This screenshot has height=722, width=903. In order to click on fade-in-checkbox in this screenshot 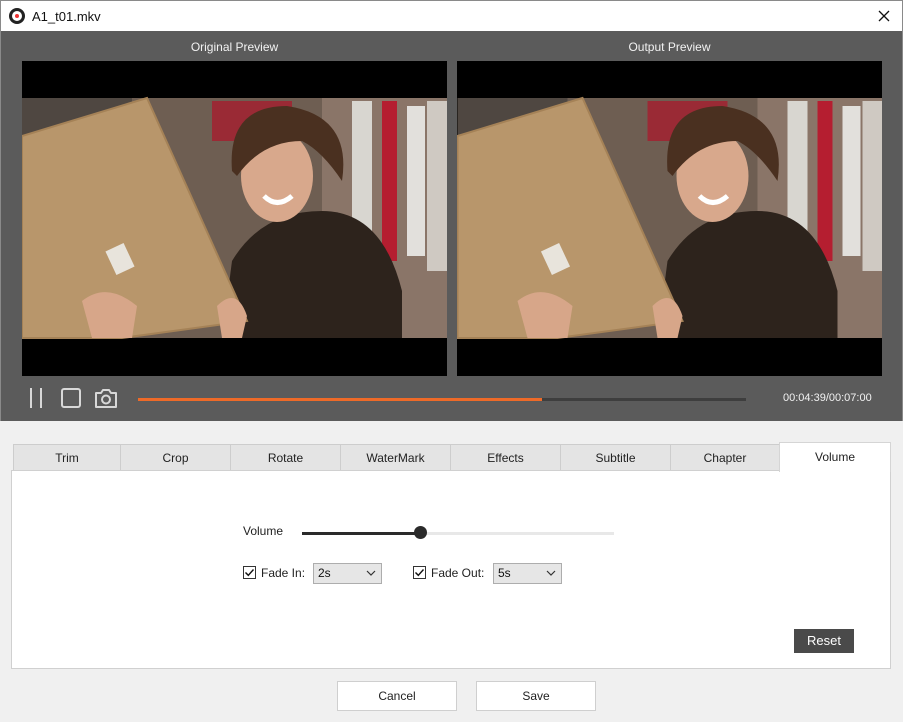, I will do `click(249, 572)`.